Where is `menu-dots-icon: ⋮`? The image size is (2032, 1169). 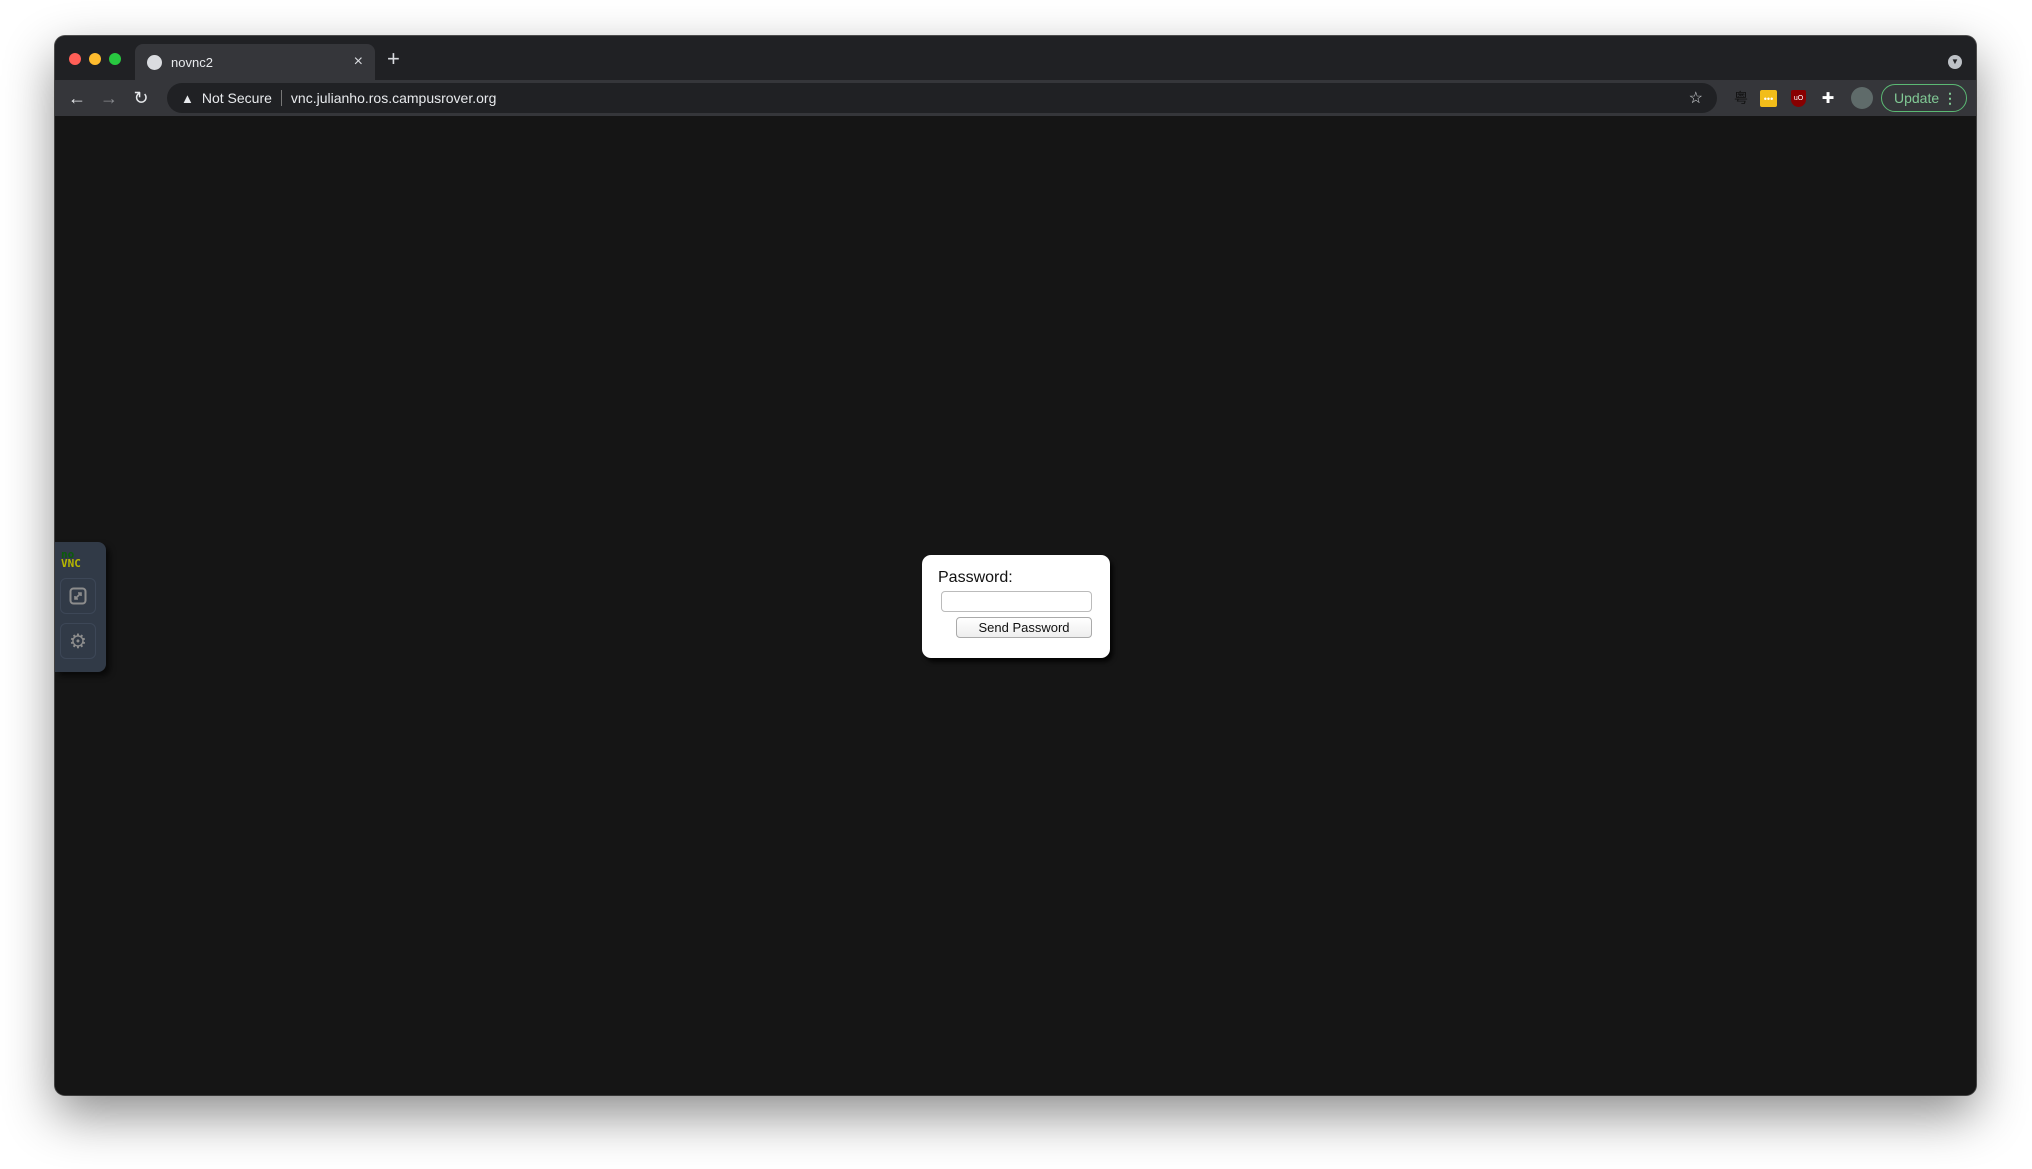
menu-dots-icon: ⋮ is located at coordinates (1950, 98).